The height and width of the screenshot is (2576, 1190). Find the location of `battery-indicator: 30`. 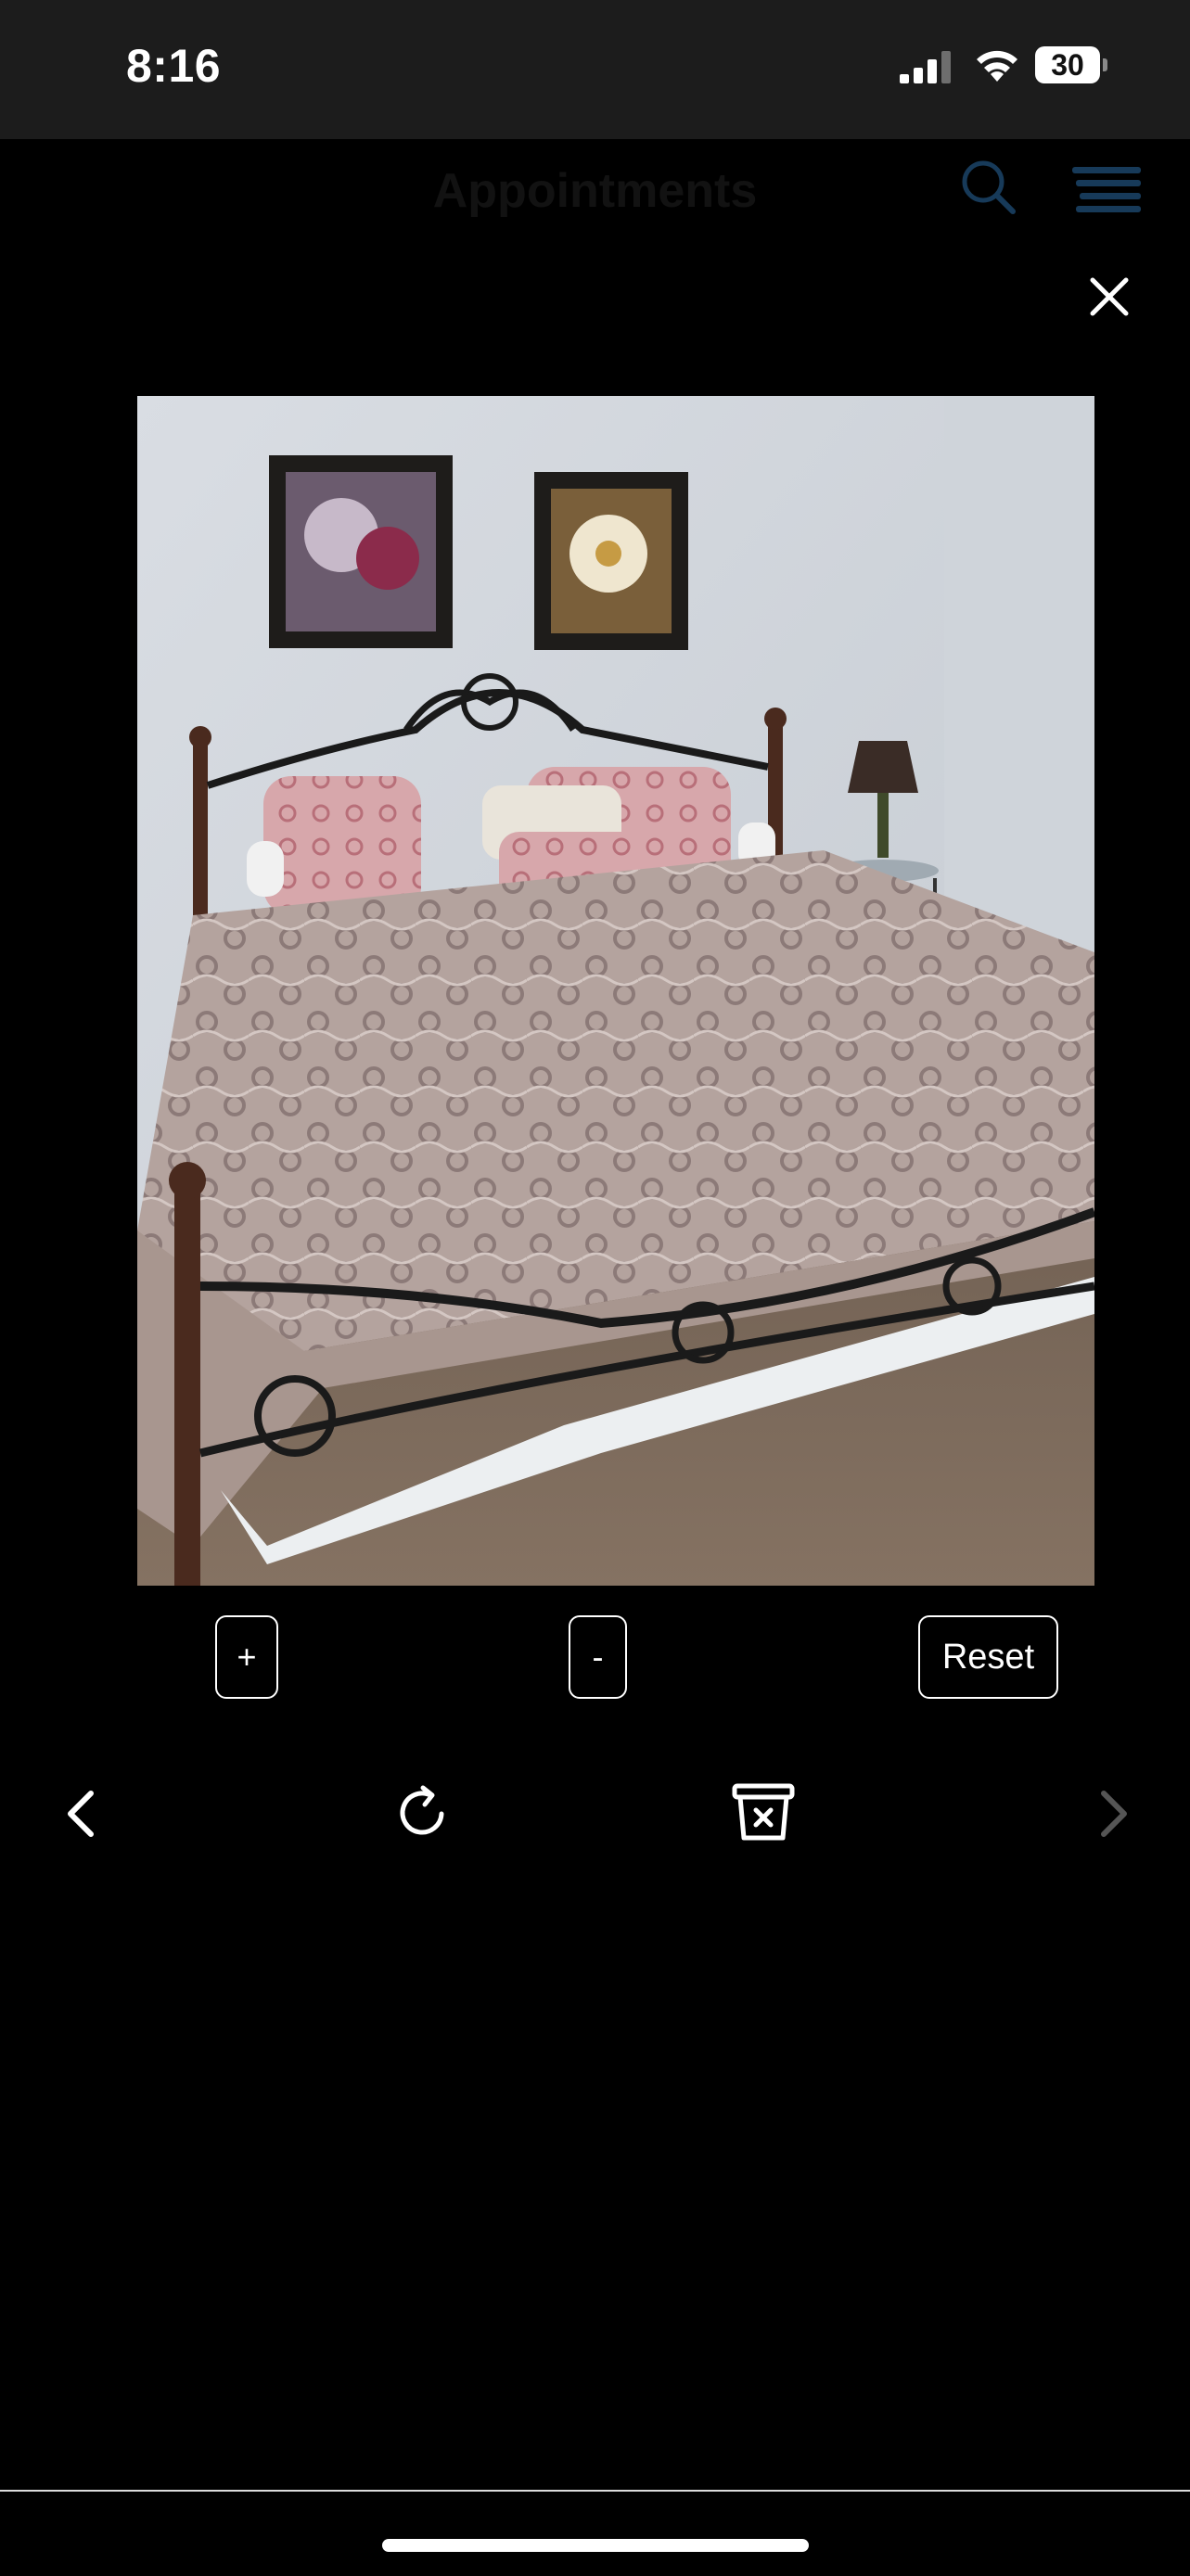

battery-indicator: 30 is located at coordinates (1072, 64).